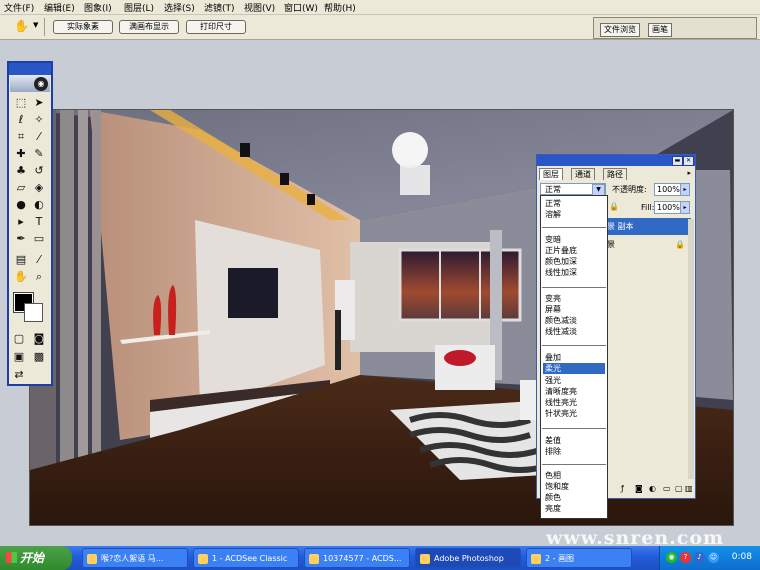 The image size is (760, 570). Describe the element at coordinates (685, 557) in the screenshot. I see `help-icon: ?` at that location.